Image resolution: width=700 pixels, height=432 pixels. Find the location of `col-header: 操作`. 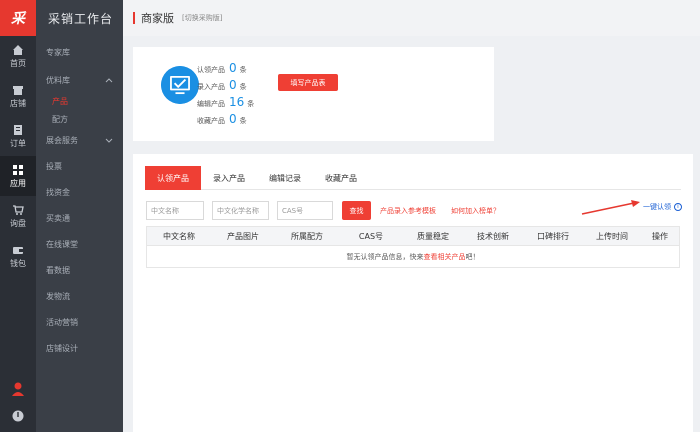

col-header: 操作 is located at coordinates (660, 236).